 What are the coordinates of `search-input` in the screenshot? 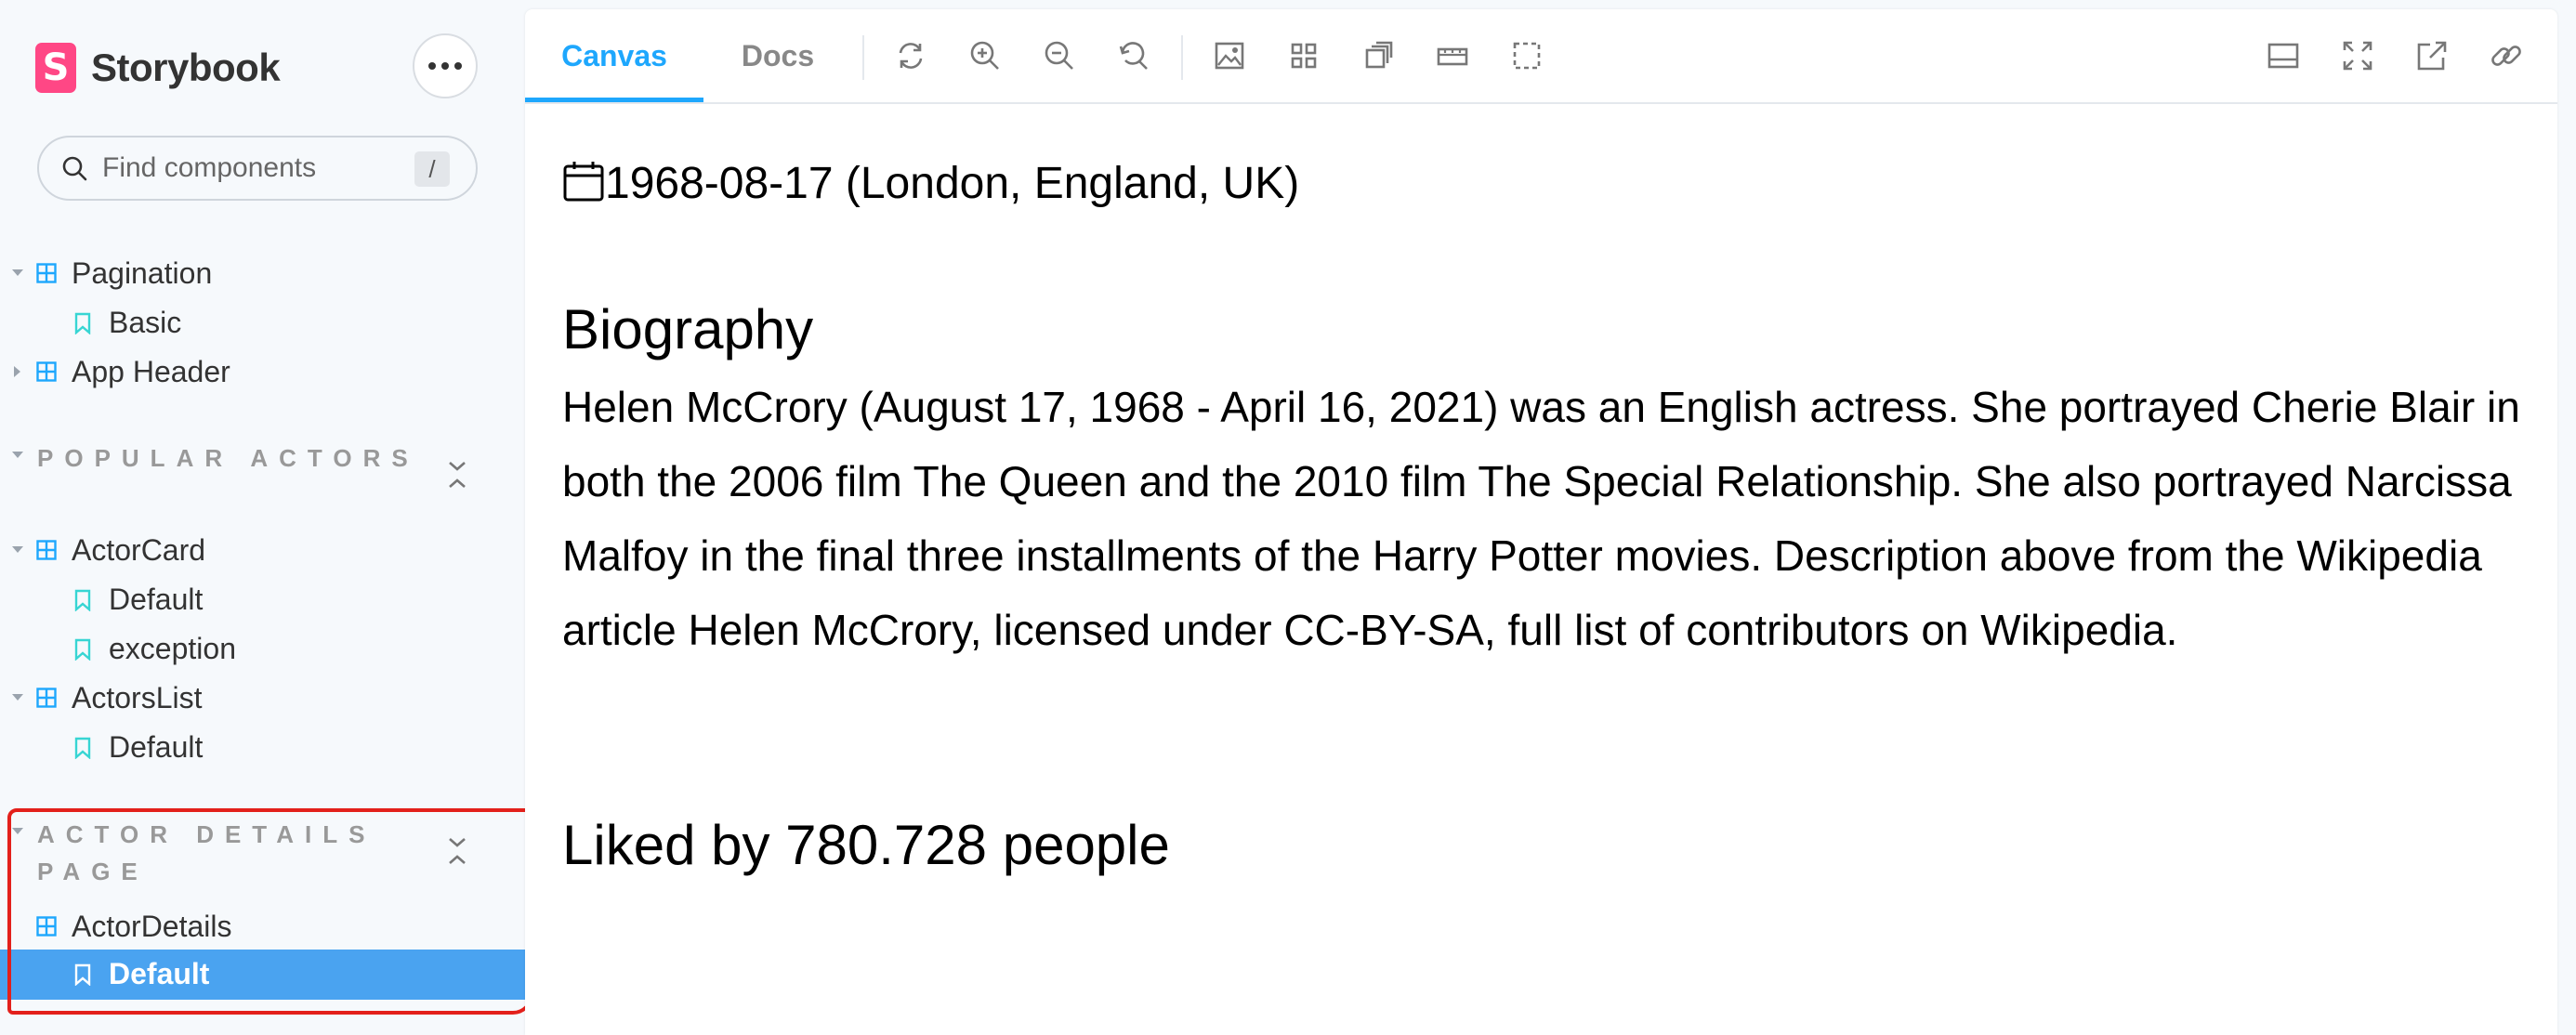 It's located at (250, 168).